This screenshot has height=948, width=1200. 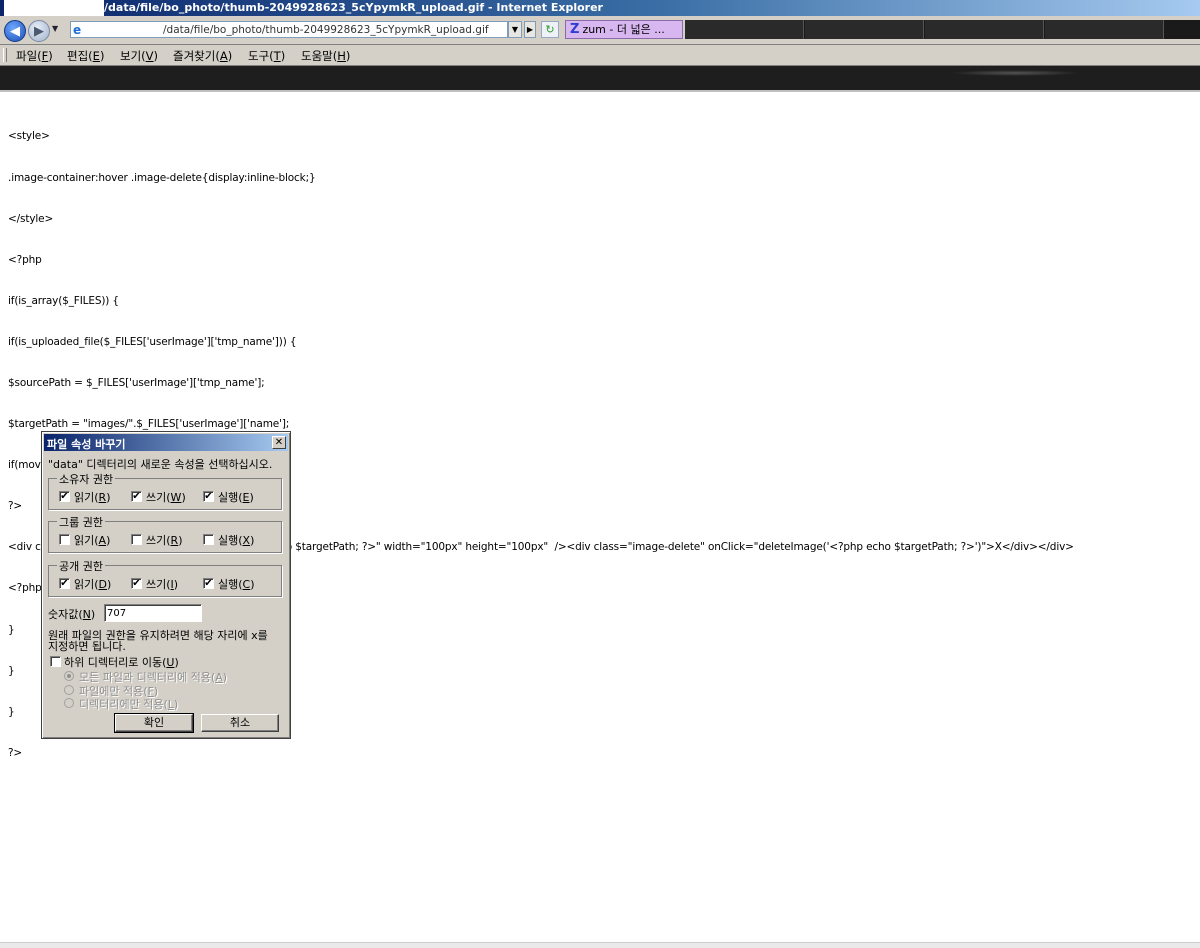 What do you see at coordinates (166, 442) in the screenshot?
I see `dialog-titlebar: 파일 속성 바꾸기 ✕` at bounding box center [166, 442].